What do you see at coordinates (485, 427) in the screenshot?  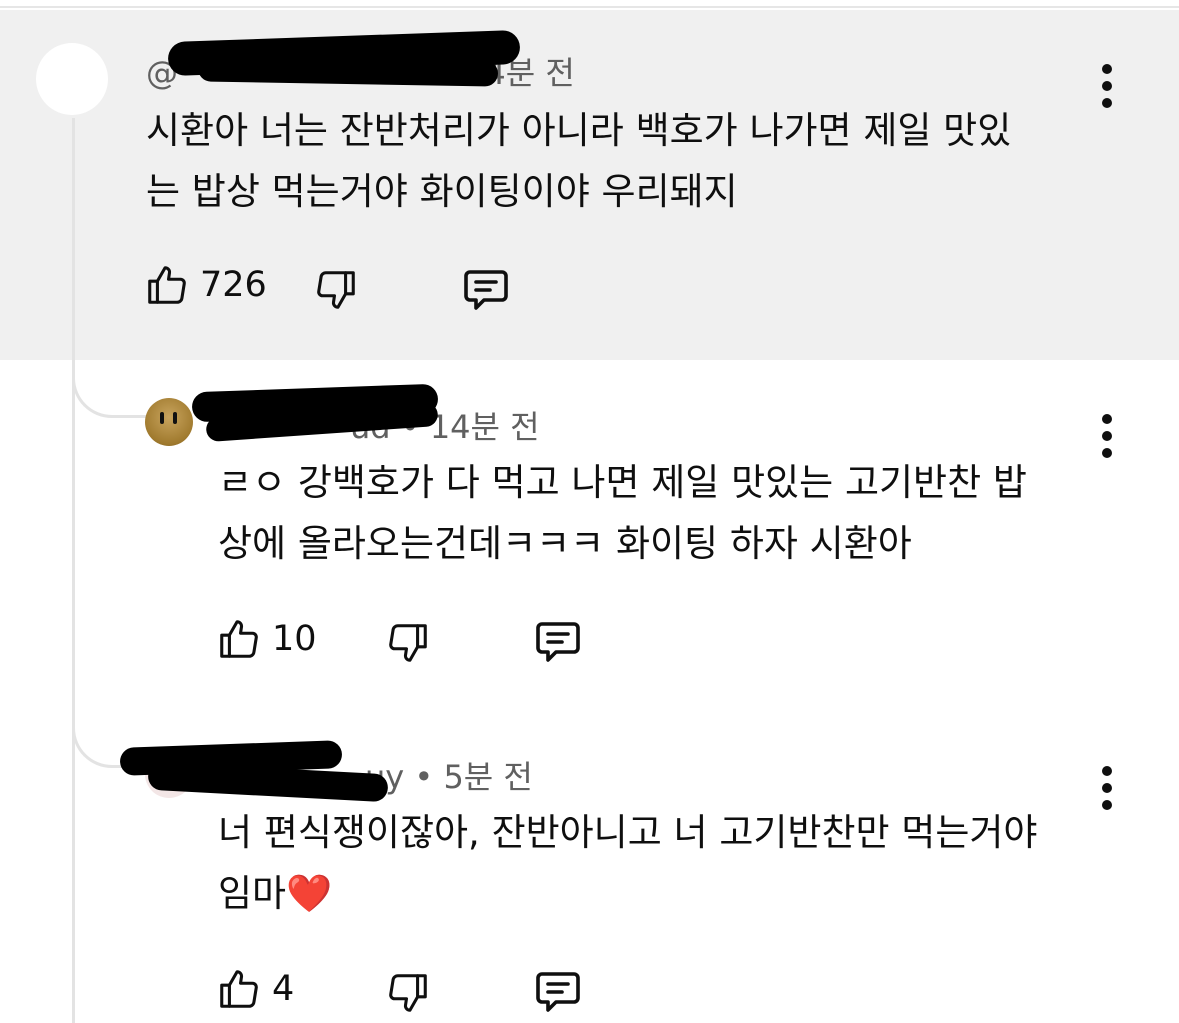 I see `timestamp: 14분 전` at bounding box center [485, 427].